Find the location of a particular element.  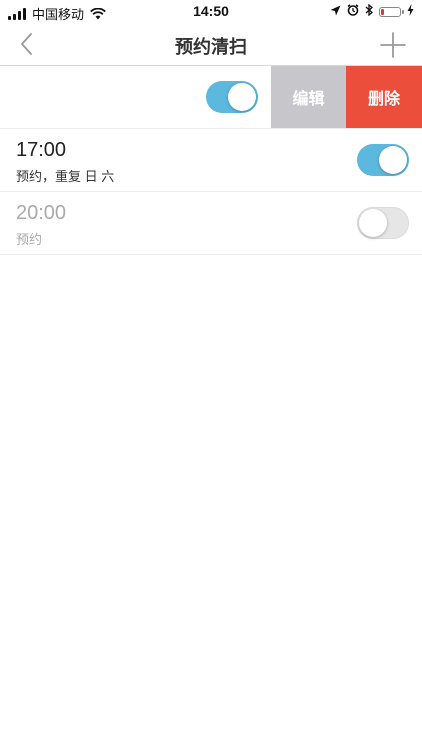

alarm-clock-icon is located at coordinates (353, 11).